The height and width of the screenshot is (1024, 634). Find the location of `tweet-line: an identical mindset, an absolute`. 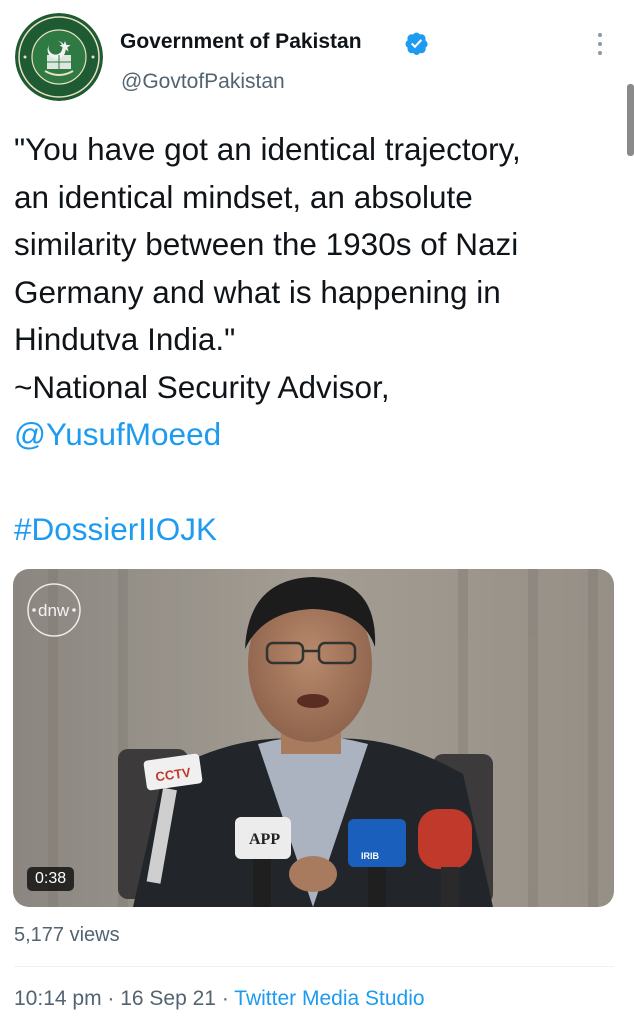

tweet-line: an identical mindset, an absolute is located at coordinates (243, 196).